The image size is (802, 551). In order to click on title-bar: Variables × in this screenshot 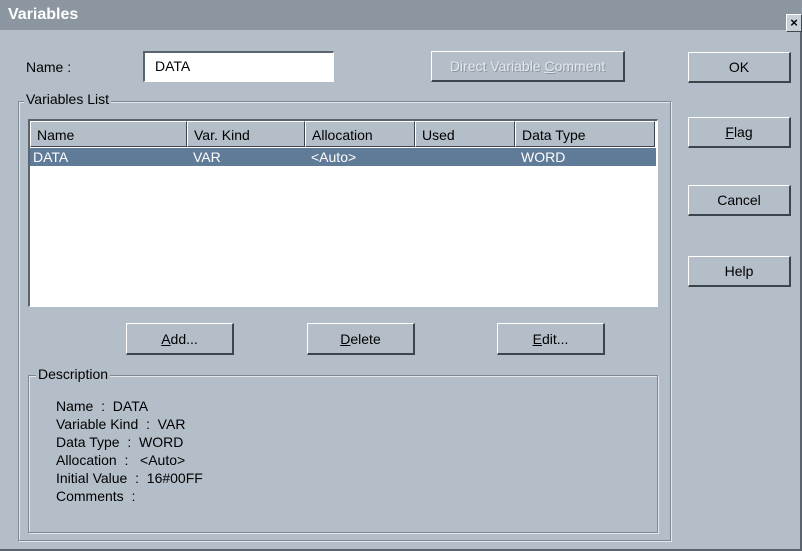, I will do `click(401, 16)`.